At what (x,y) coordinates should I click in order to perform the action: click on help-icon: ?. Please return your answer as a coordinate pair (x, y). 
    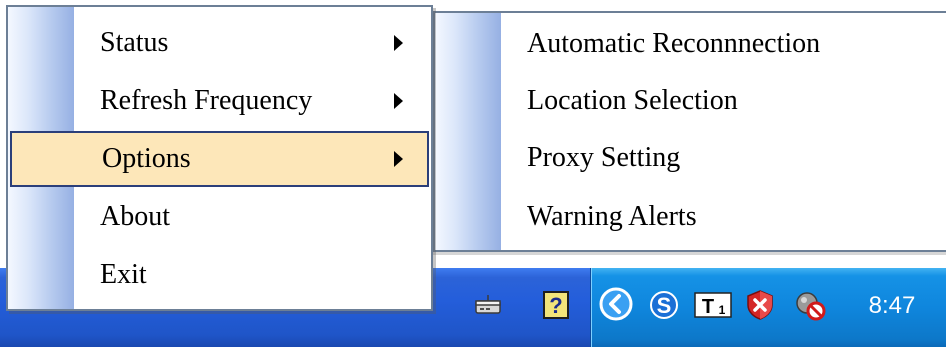
    Looking at the image, I should click on (556, 305).